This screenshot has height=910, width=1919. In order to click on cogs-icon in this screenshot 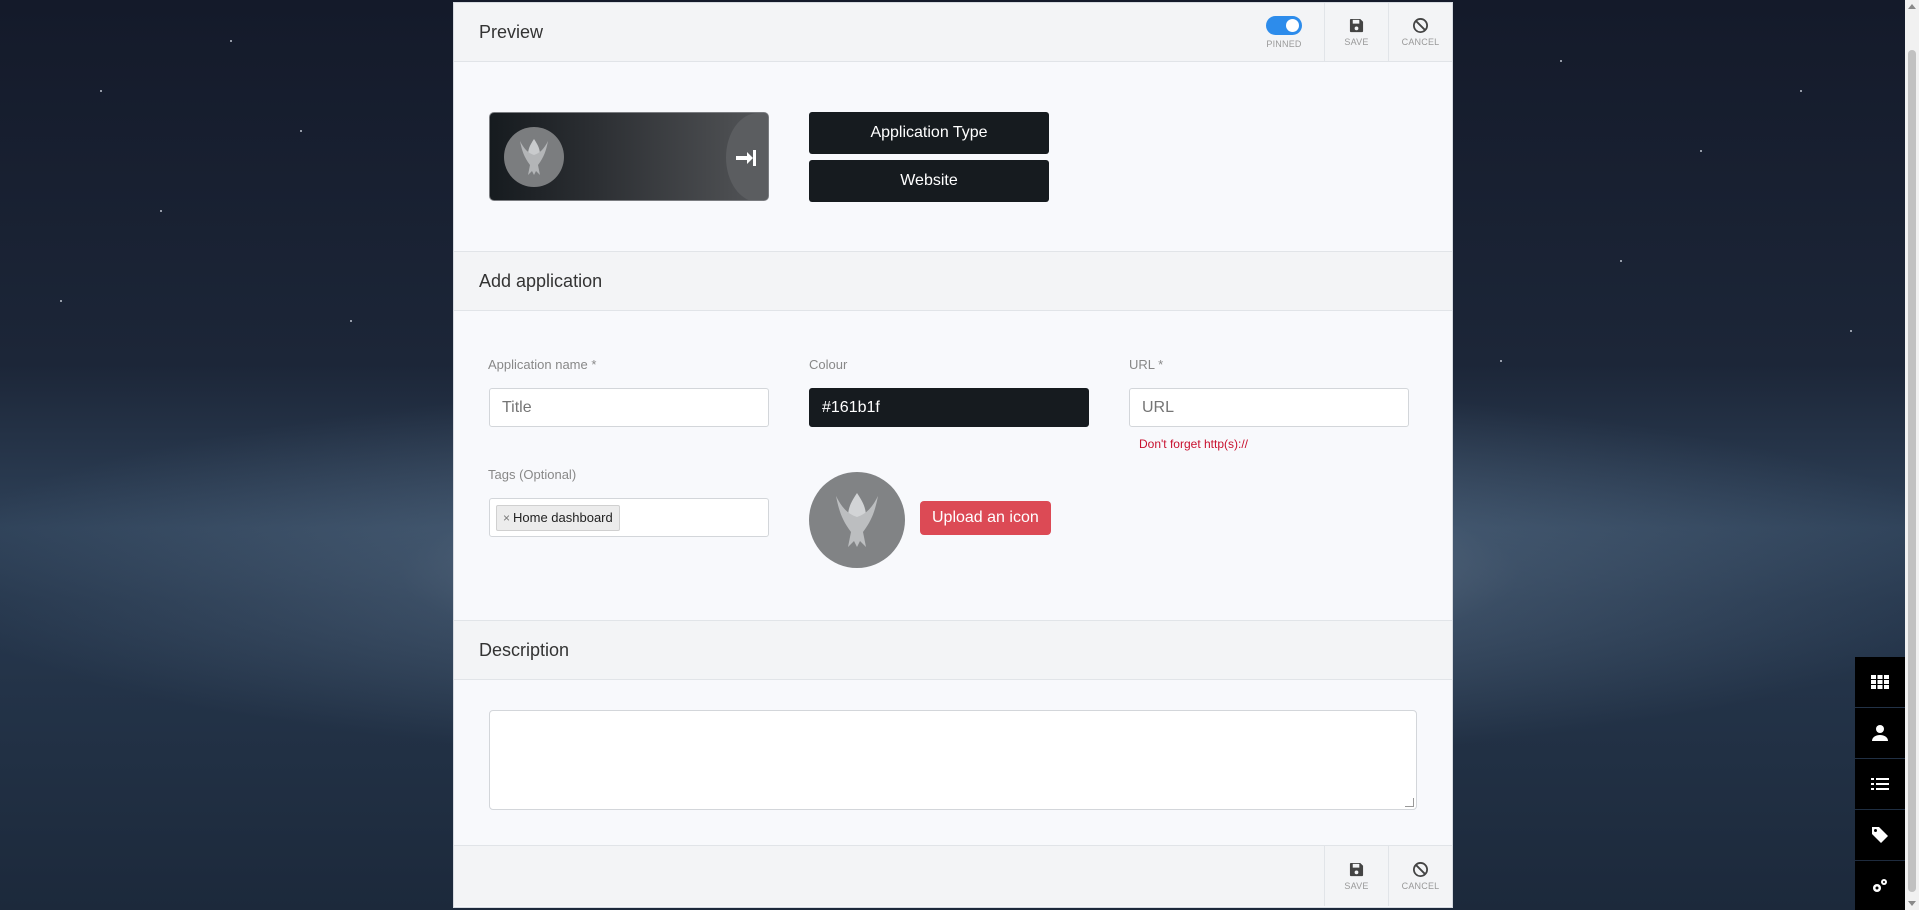, I will do `click(1880, 885)`.